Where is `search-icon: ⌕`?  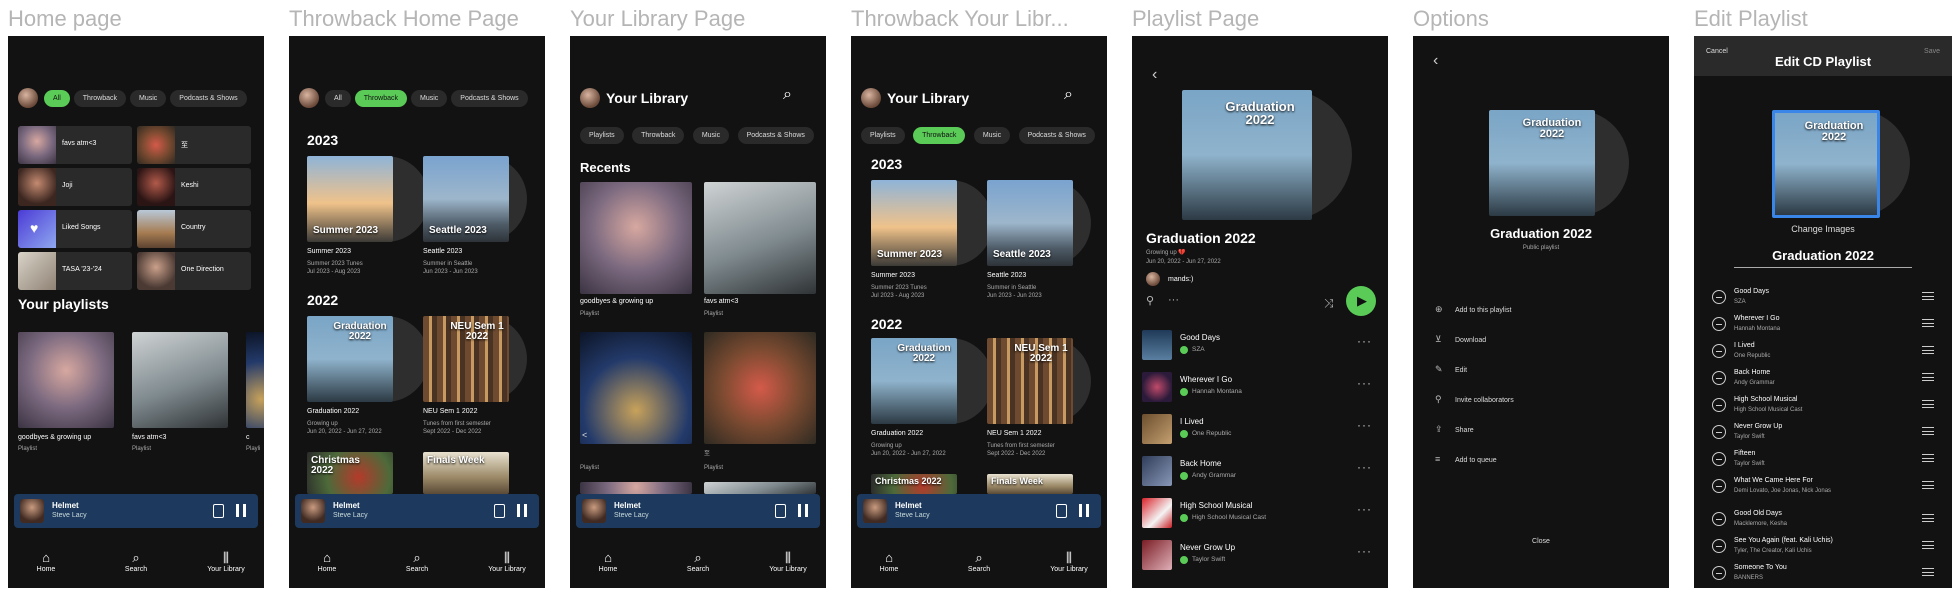
search-icon: ⌕ is located at coordinates (1068, 95).